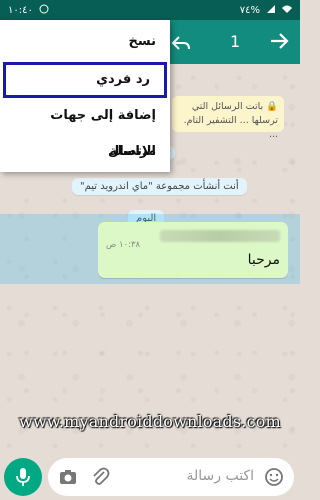 This screenshot has height=500, width=320. Describe the element at coordinates (100, 477) in the screenshot. I see `attach-paperclip-icon` at that location.